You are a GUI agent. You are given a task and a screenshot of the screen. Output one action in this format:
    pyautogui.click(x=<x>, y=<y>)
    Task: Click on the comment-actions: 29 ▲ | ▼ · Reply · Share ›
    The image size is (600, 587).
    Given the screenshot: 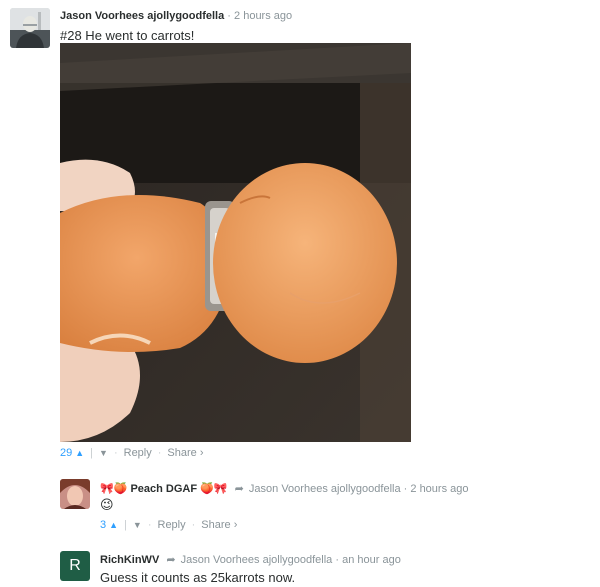 What is the action you would take?
    pyautogui.click(x=132, y=453)
    